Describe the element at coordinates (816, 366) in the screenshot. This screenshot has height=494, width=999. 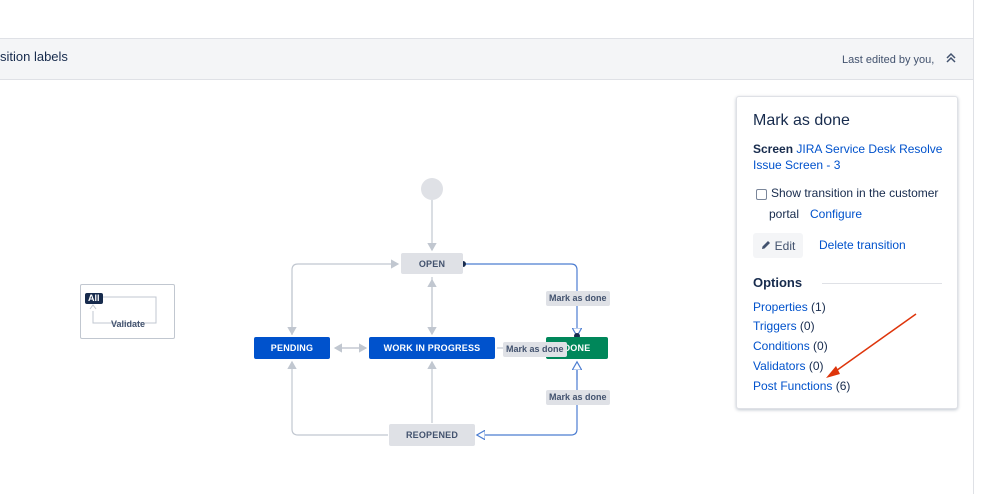
I see `option-validators-count: (0)` at that location.